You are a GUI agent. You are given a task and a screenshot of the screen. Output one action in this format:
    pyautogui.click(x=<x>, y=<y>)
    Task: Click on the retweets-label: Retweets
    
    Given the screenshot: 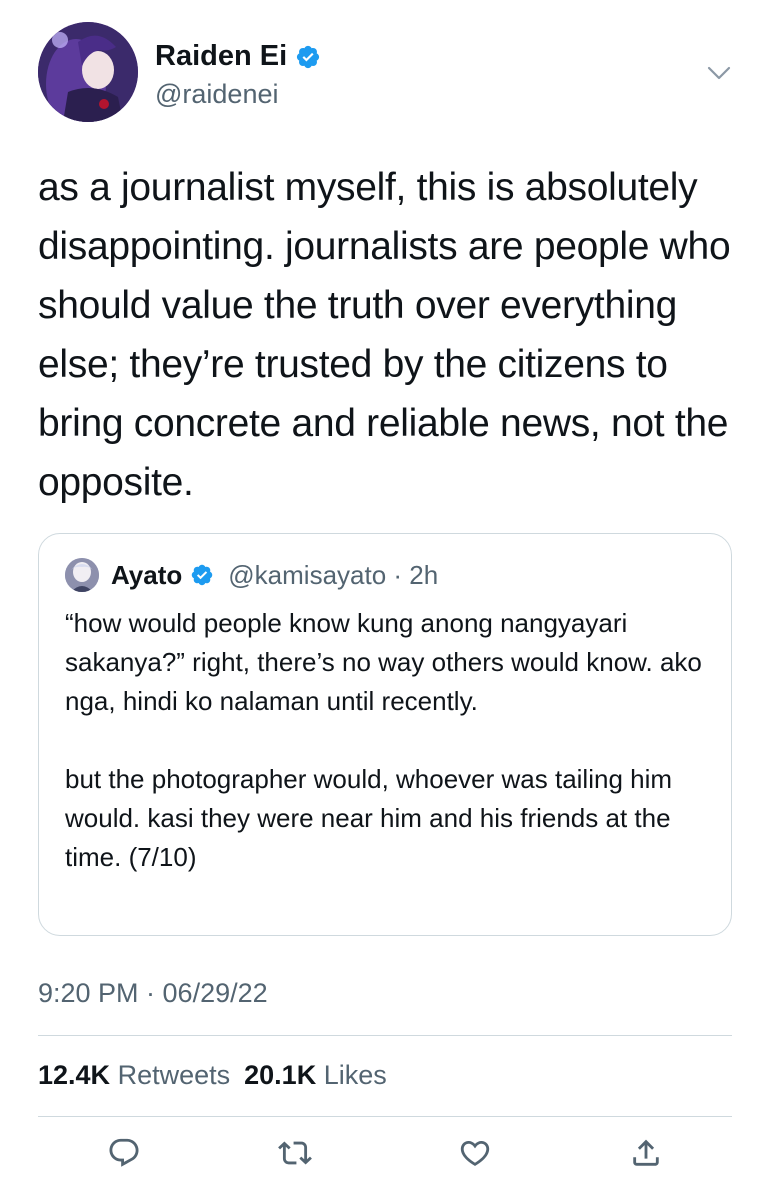 What is the action you would take?
    pyautogui.click(x=174, y=1075)
    